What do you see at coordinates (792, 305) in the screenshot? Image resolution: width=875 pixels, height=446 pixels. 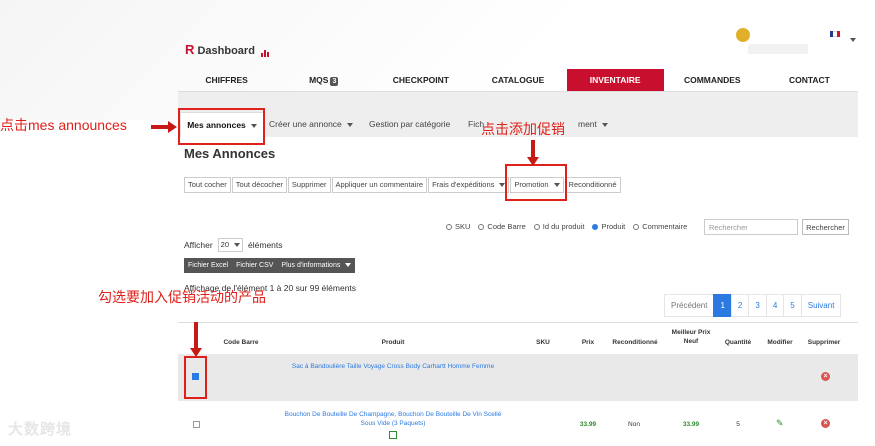 I see `page-button: 5` at bounding box center [792, 305].